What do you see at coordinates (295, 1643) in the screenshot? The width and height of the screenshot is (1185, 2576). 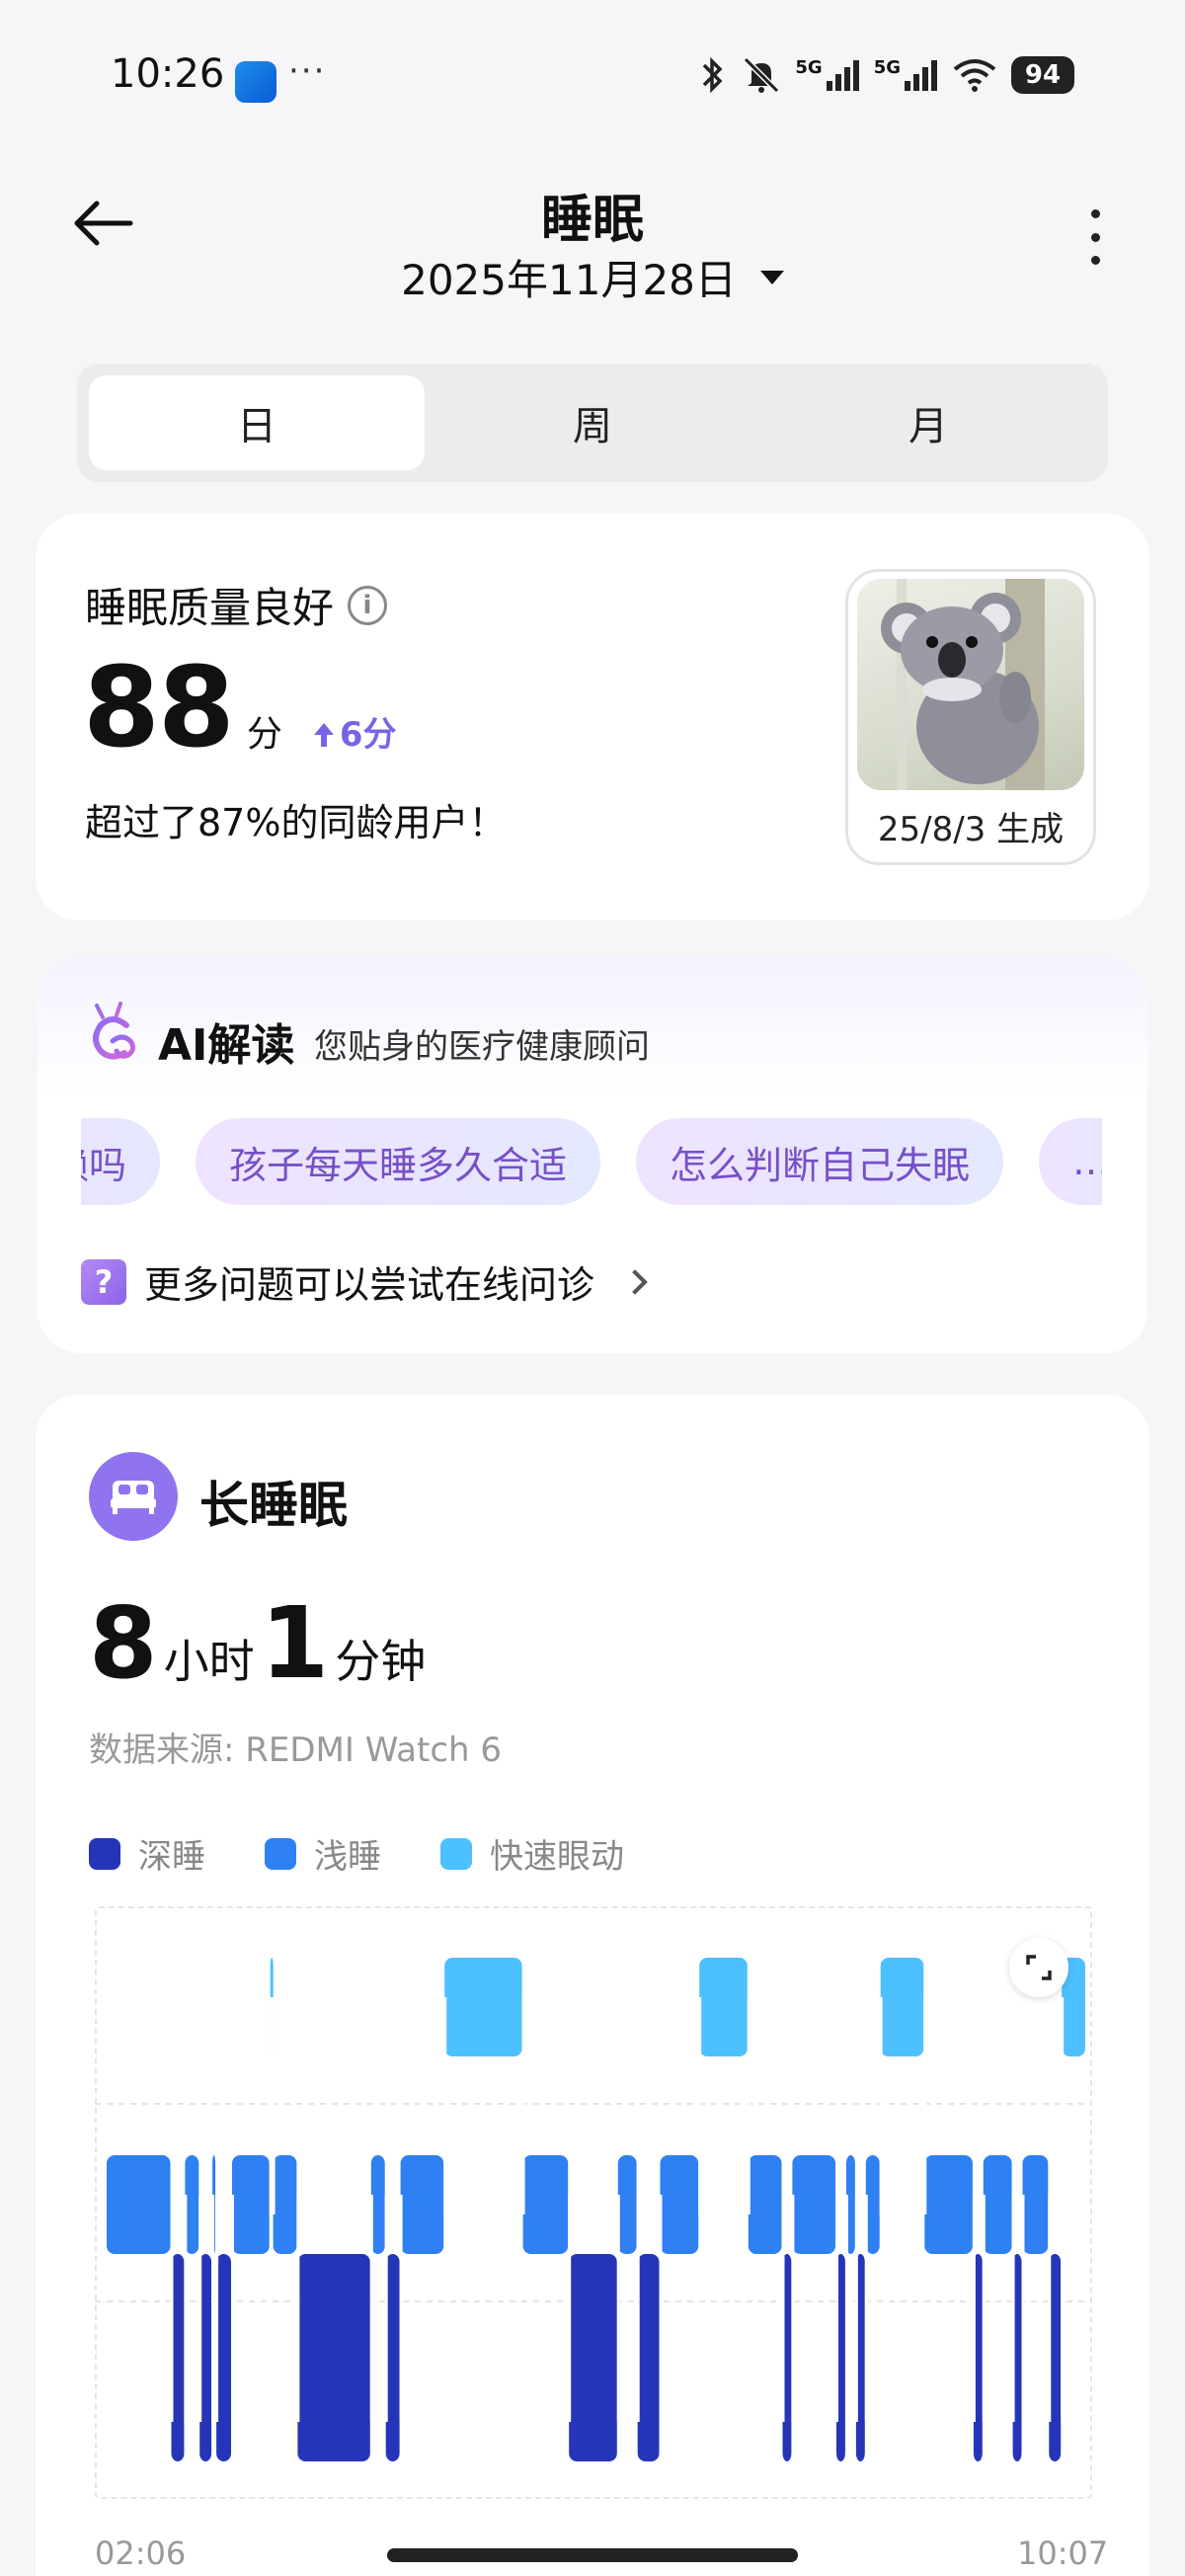 I see `duration-minutes: 1` at bounding box center [295, 1643].